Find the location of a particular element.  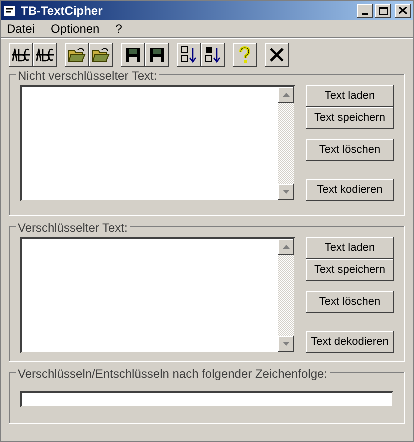

menu-item: Datei is located at coordinates (21, 29).